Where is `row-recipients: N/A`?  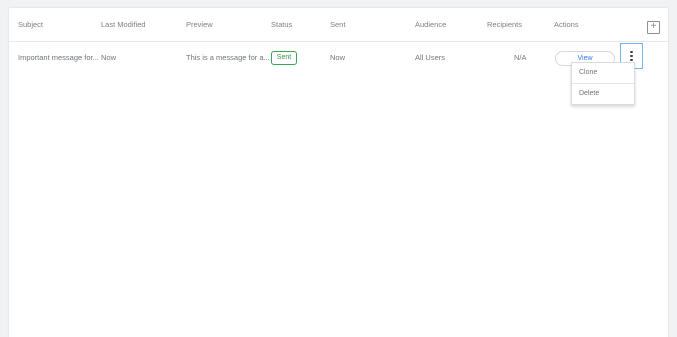 row-recipients: N/A is located at coordinates (520, 57).